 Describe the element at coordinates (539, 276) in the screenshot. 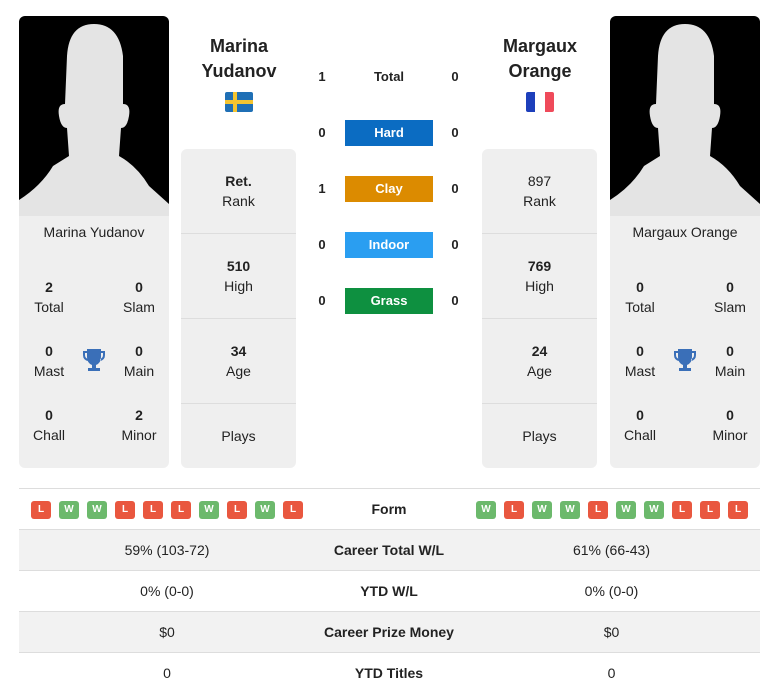

I see `player2-high: 769 High` at that location.